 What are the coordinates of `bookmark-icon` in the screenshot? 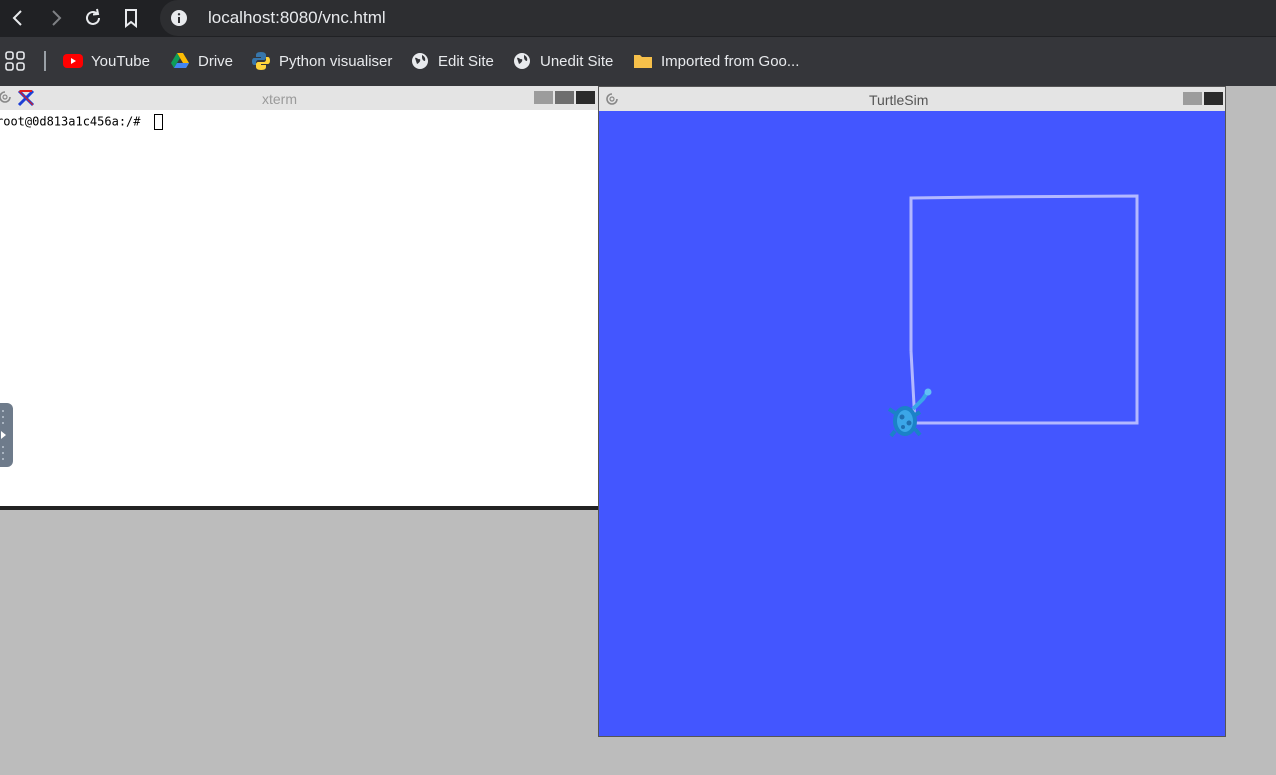 It's located at (131, 18).